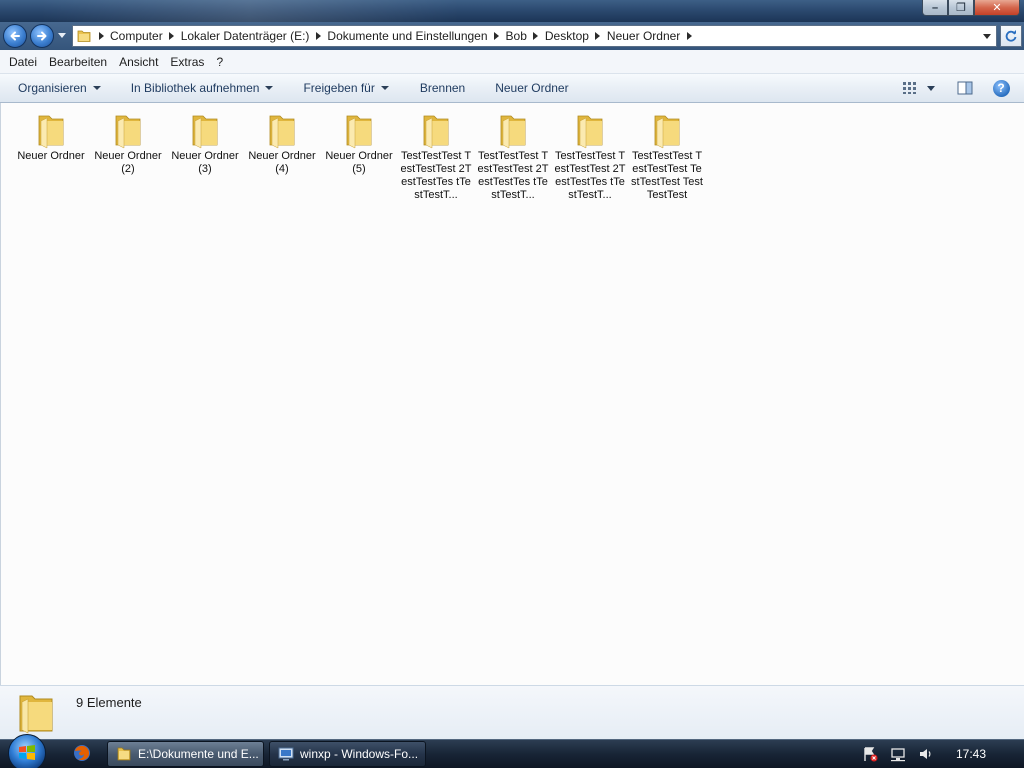 Image resolution: width=1024 pixels, height=768 pixels. I want to click on address-history-dropdown, so click(987, 36).